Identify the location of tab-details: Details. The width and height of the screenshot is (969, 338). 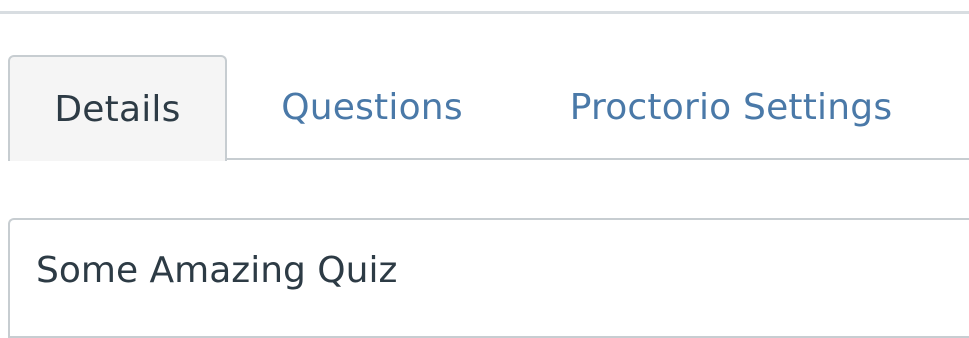
(117, 108).